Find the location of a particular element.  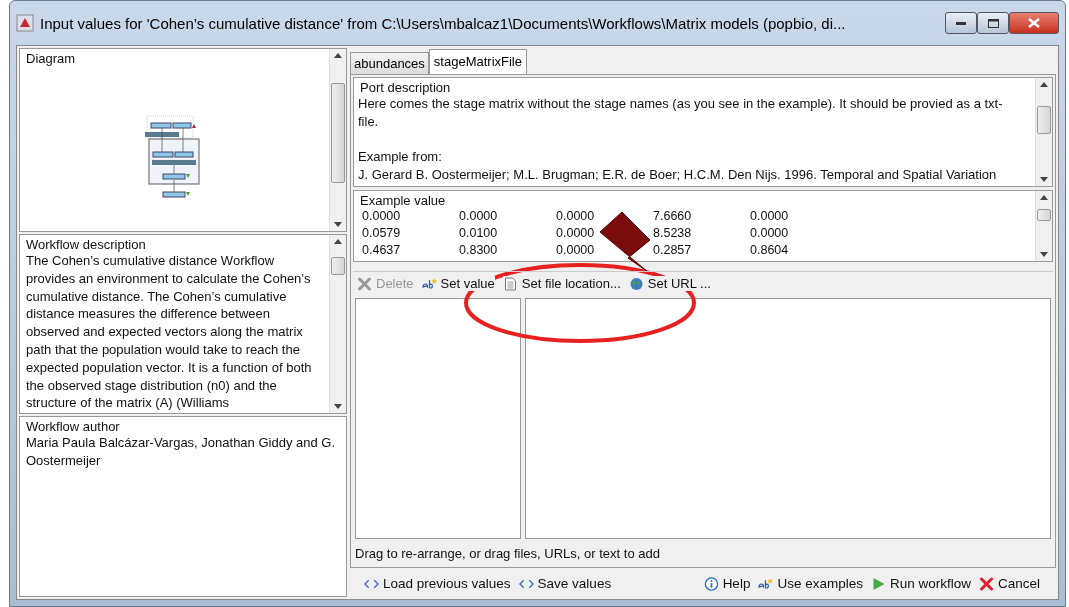

dialog-button: Save values is located at coordinates (565, 583).